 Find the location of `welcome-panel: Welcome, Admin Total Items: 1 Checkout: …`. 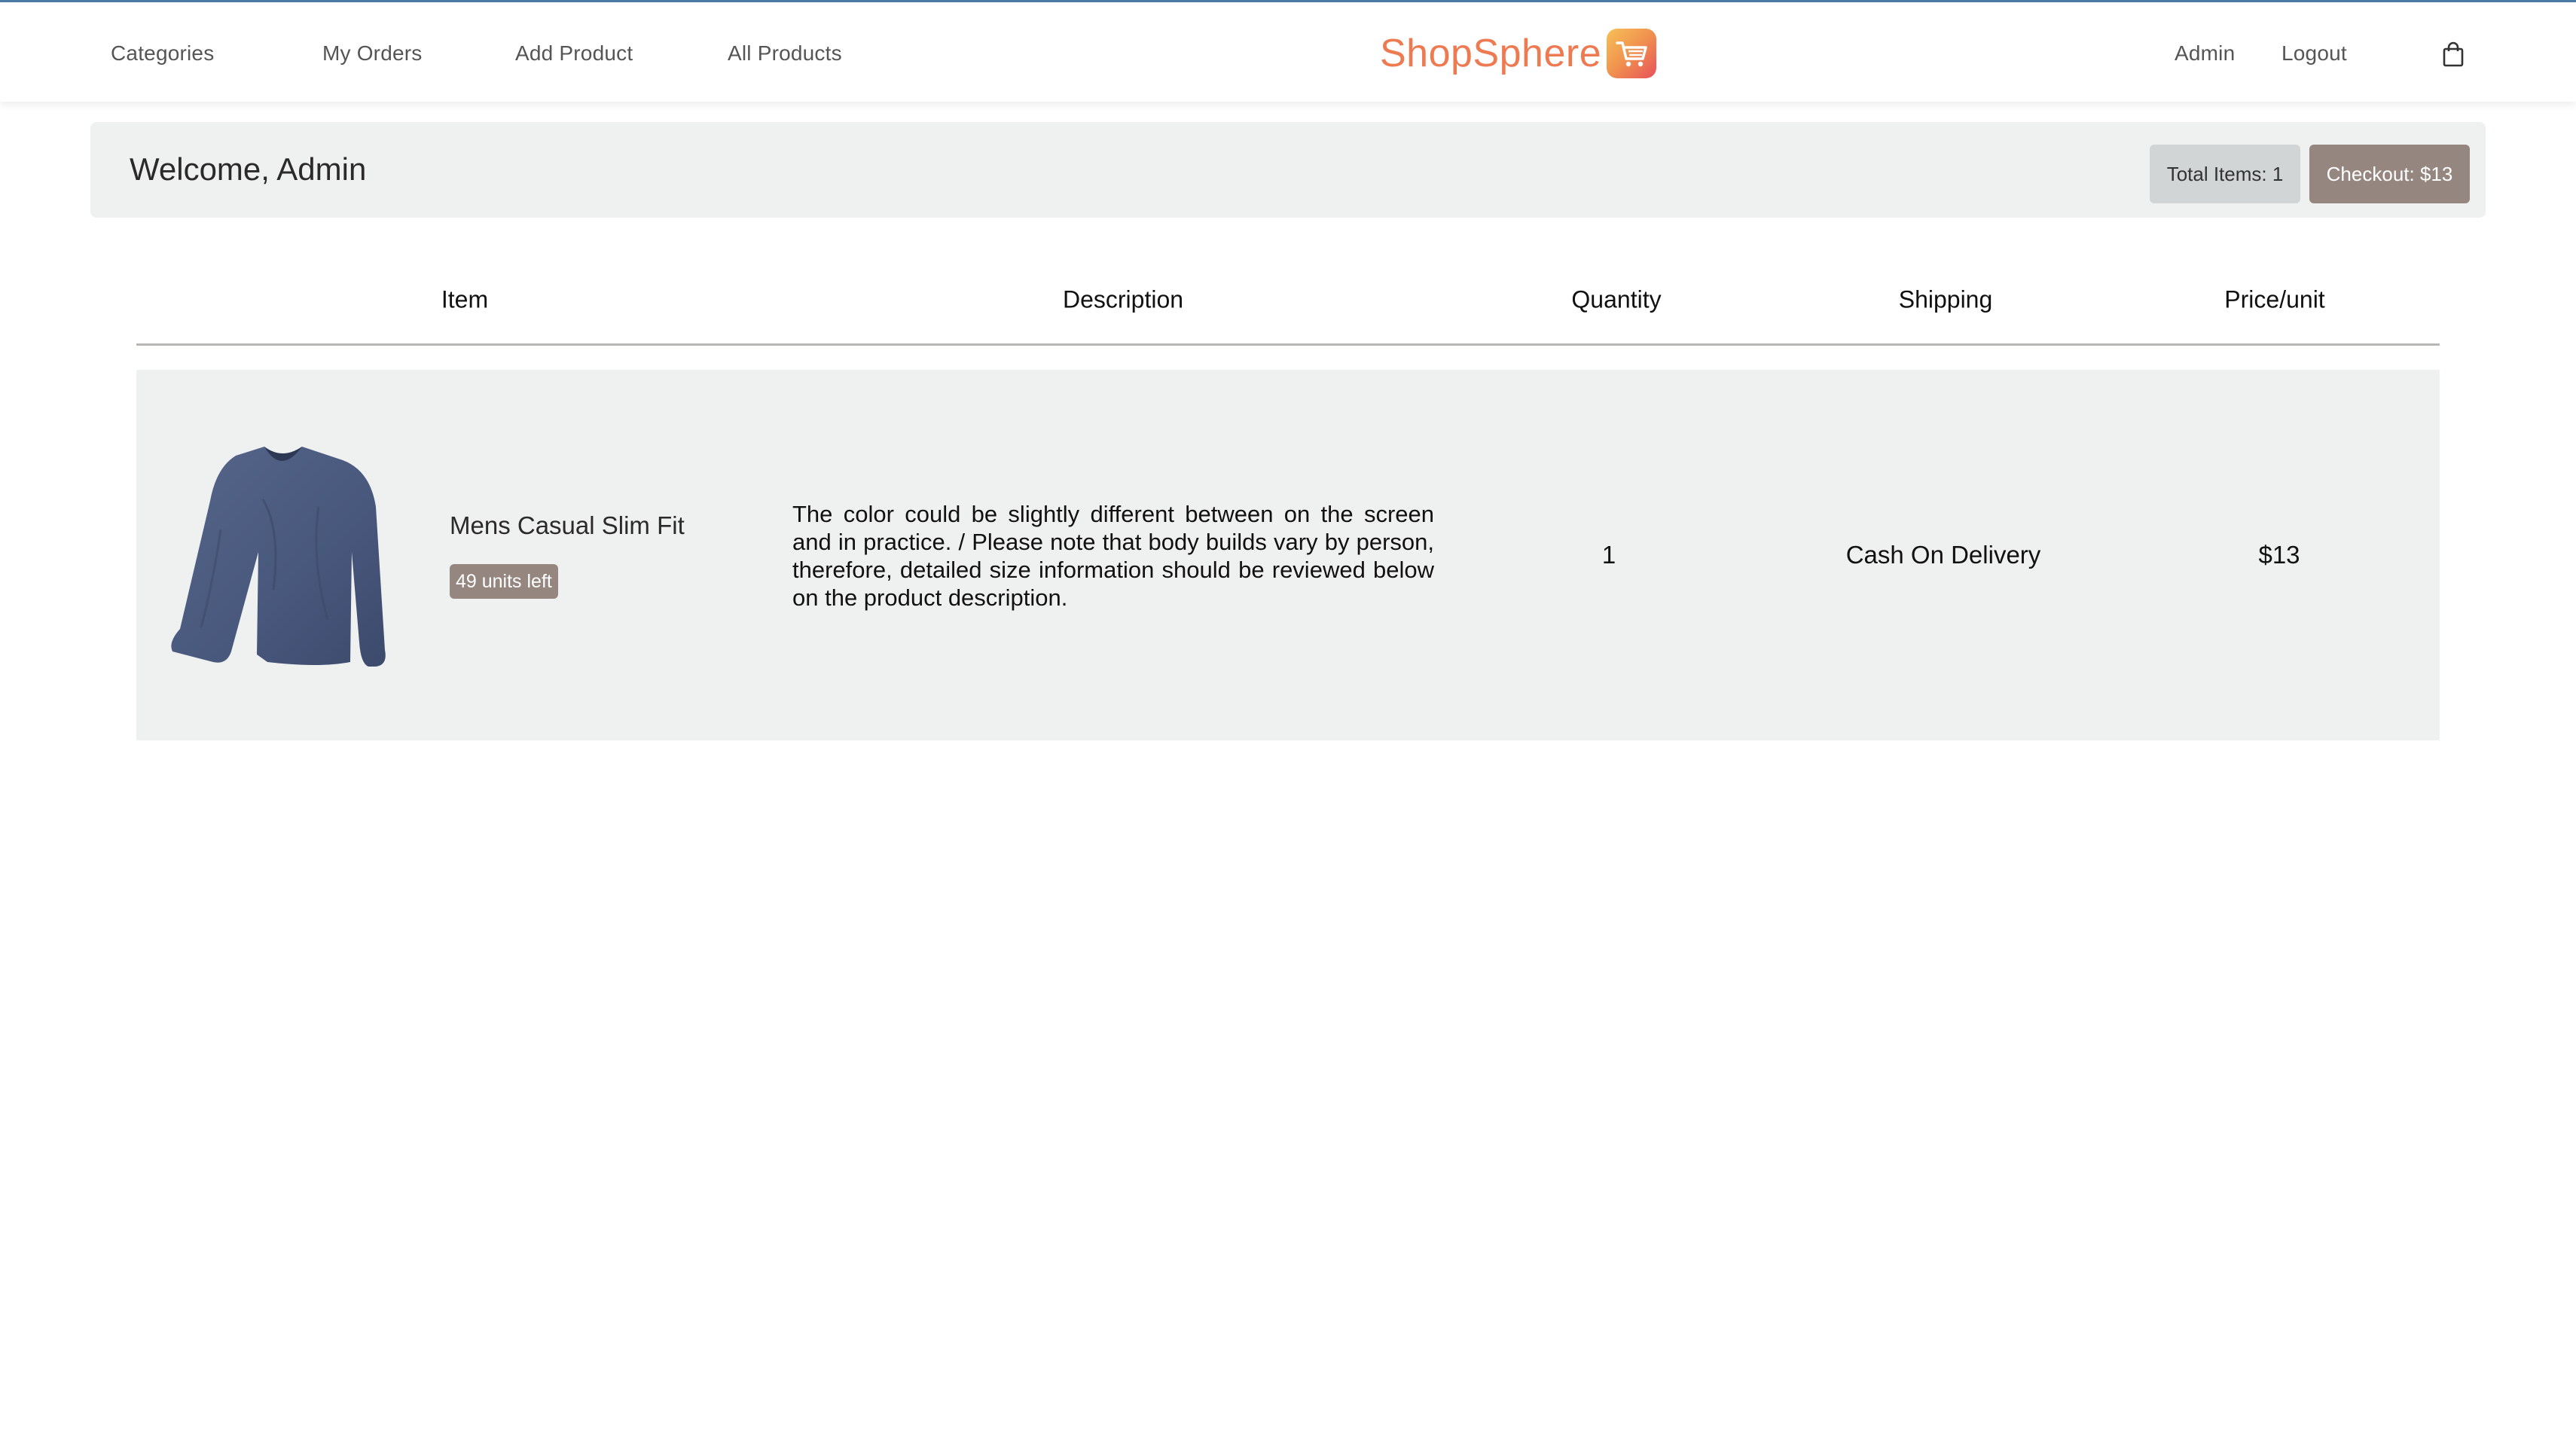

welcome-panel: Welcome, Admin Total Items: 1 Checkout: … is located at coordinates (1288, 170).